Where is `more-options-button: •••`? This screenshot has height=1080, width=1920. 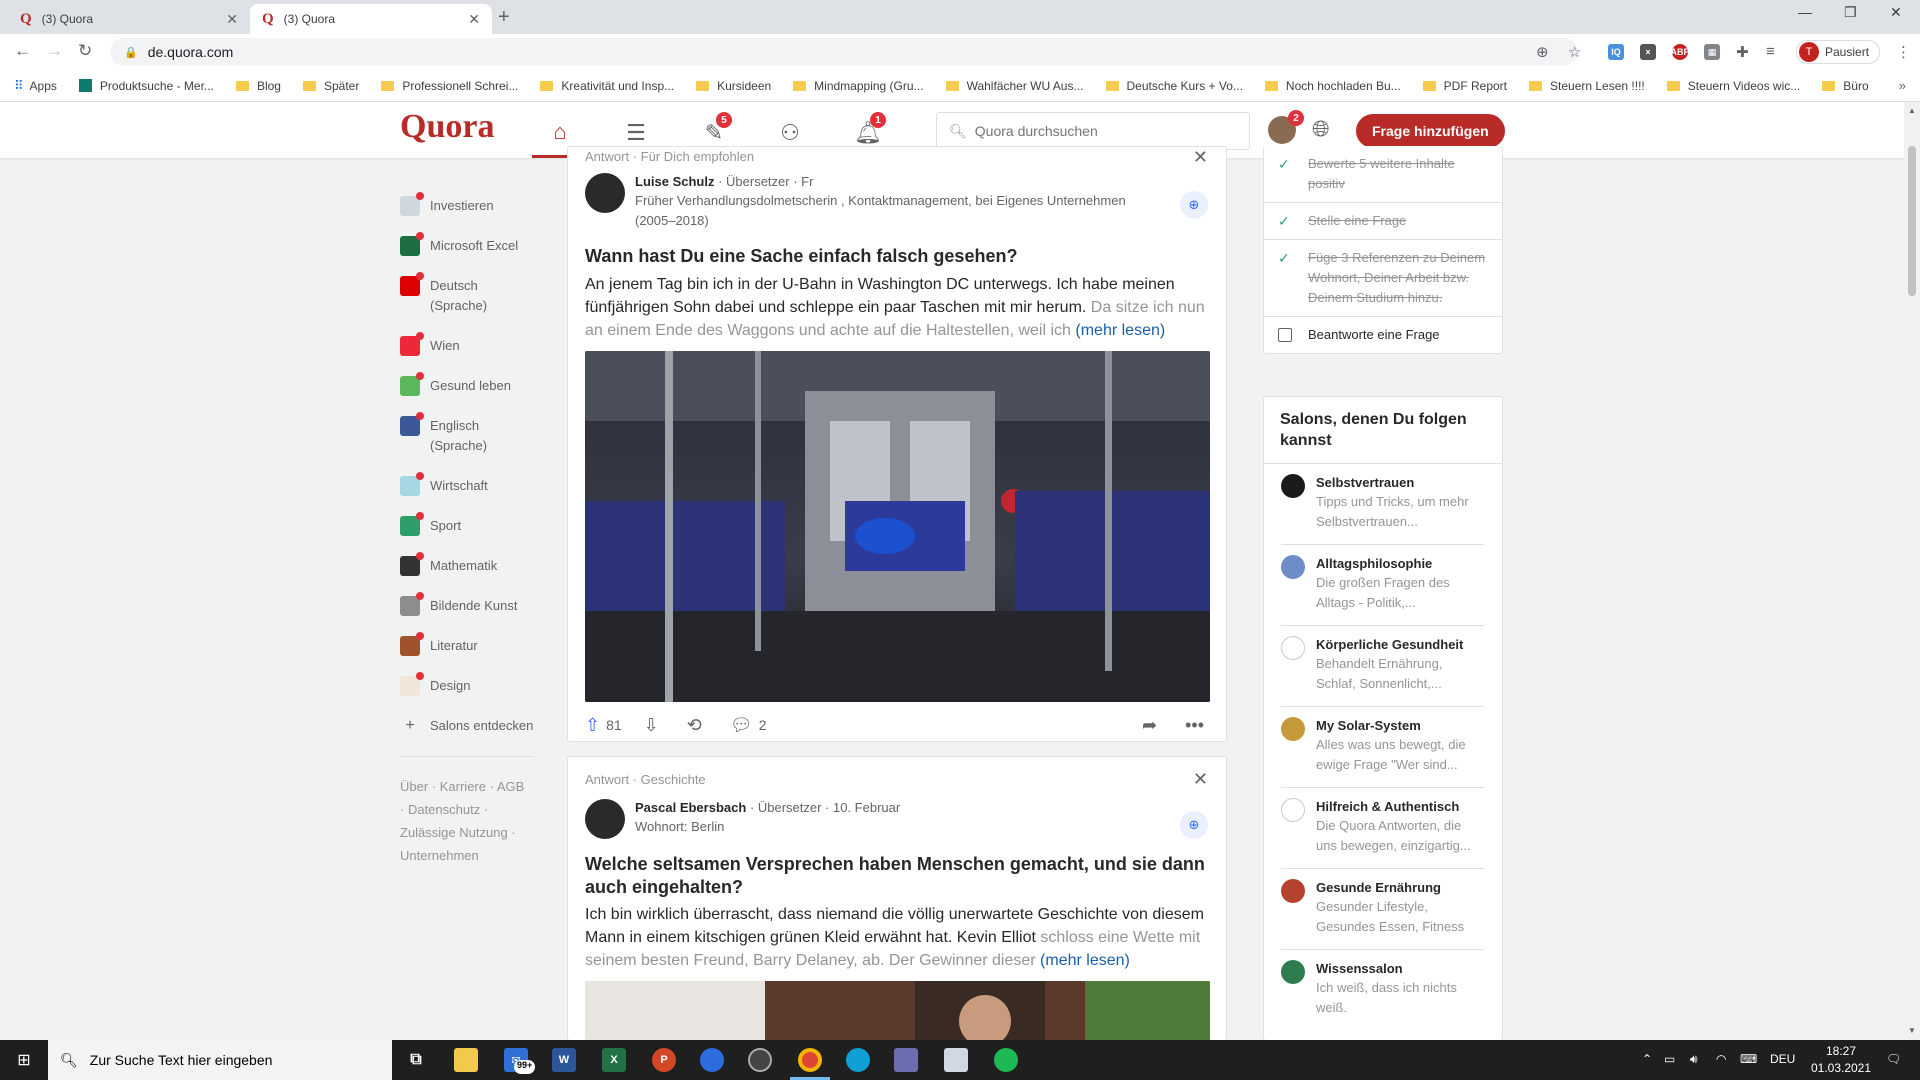
more-options-button: ••• is located at coordinates (1197, 725).